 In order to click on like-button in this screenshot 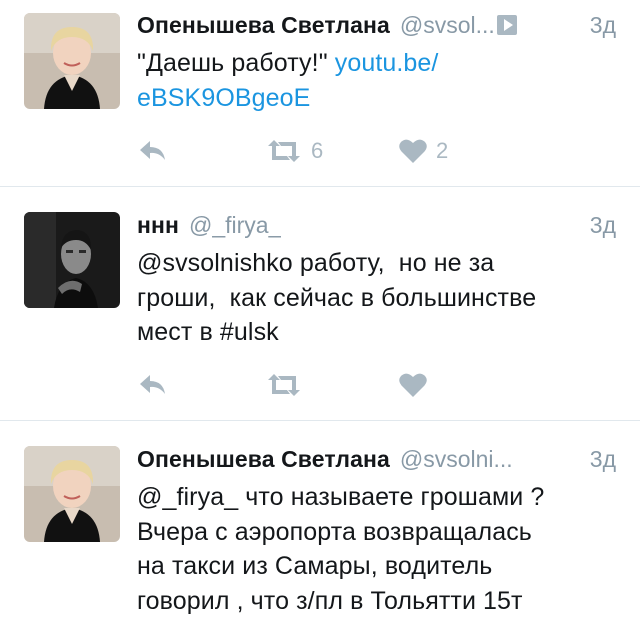, I will do `click(417, 385)`.